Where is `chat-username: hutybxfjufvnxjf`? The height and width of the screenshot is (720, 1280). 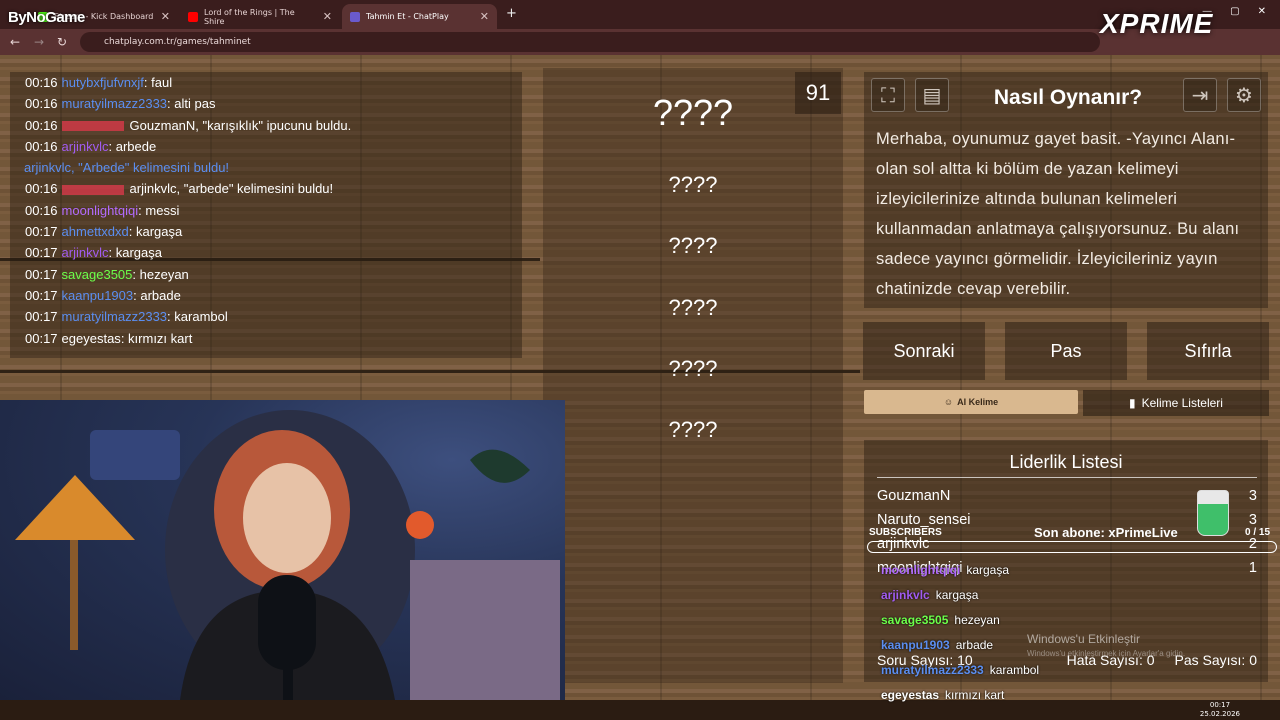 chat-username: hutybxfjufvnxjf is located at coordinates (103, 82).